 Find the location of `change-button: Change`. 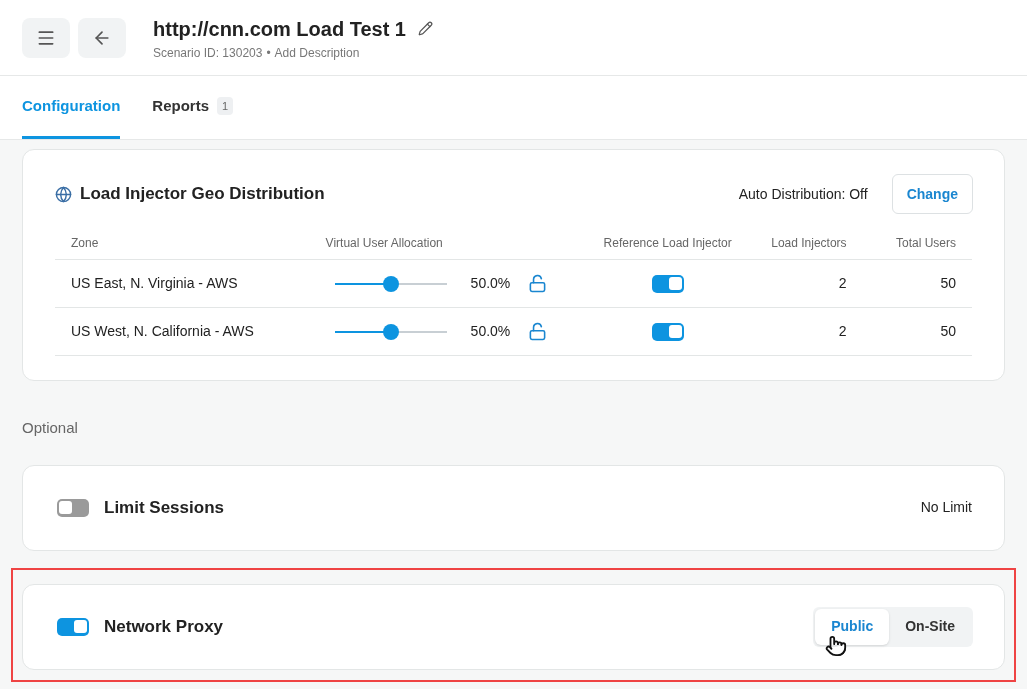

change-button: Change is located at coordinates (932, 194).